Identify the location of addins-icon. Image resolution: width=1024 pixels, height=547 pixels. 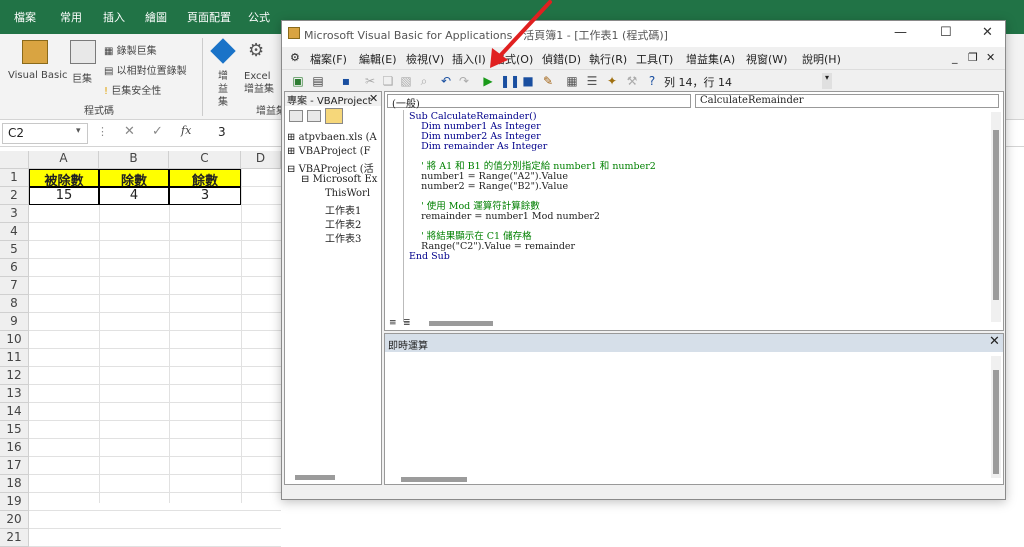
(223, 51).